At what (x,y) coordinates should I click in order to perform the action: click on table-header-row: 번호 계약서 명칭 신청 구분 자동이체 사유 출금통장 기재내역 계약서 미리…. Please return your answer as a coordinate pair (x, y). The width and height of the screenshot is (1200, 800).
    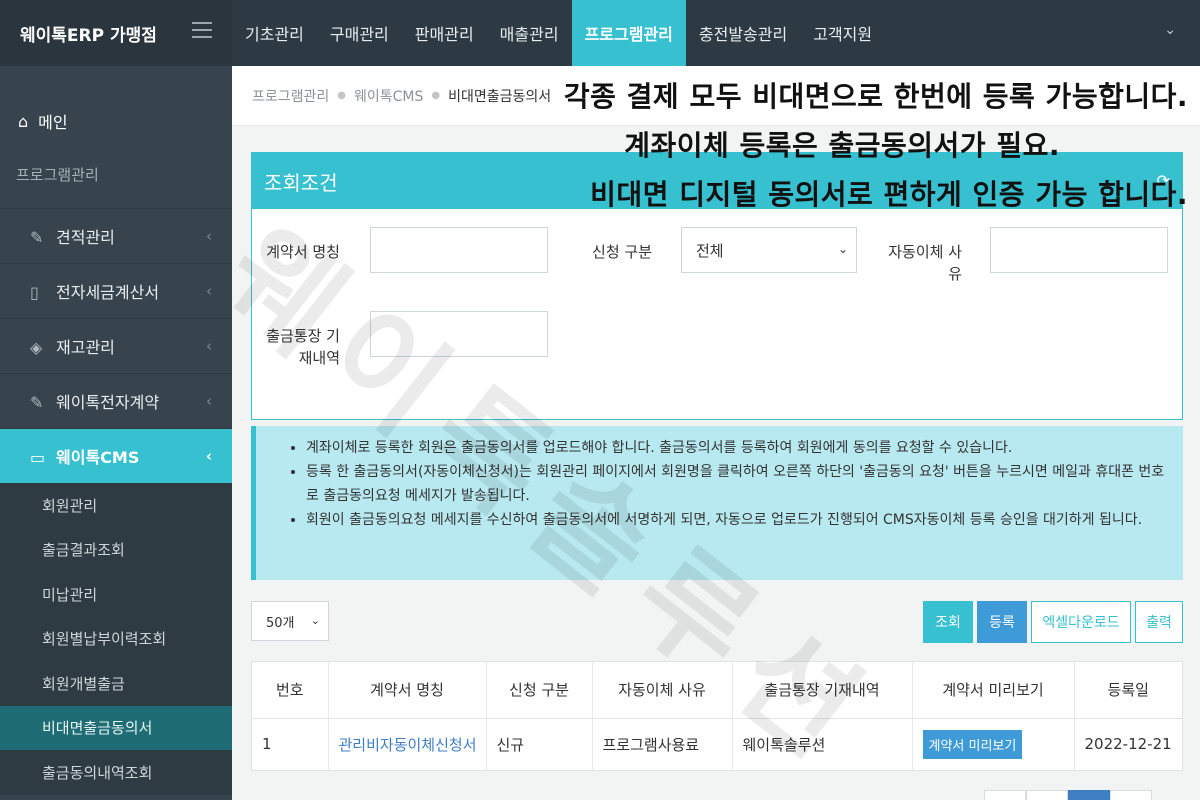
    Looking at the image, I should click on (717, 690).